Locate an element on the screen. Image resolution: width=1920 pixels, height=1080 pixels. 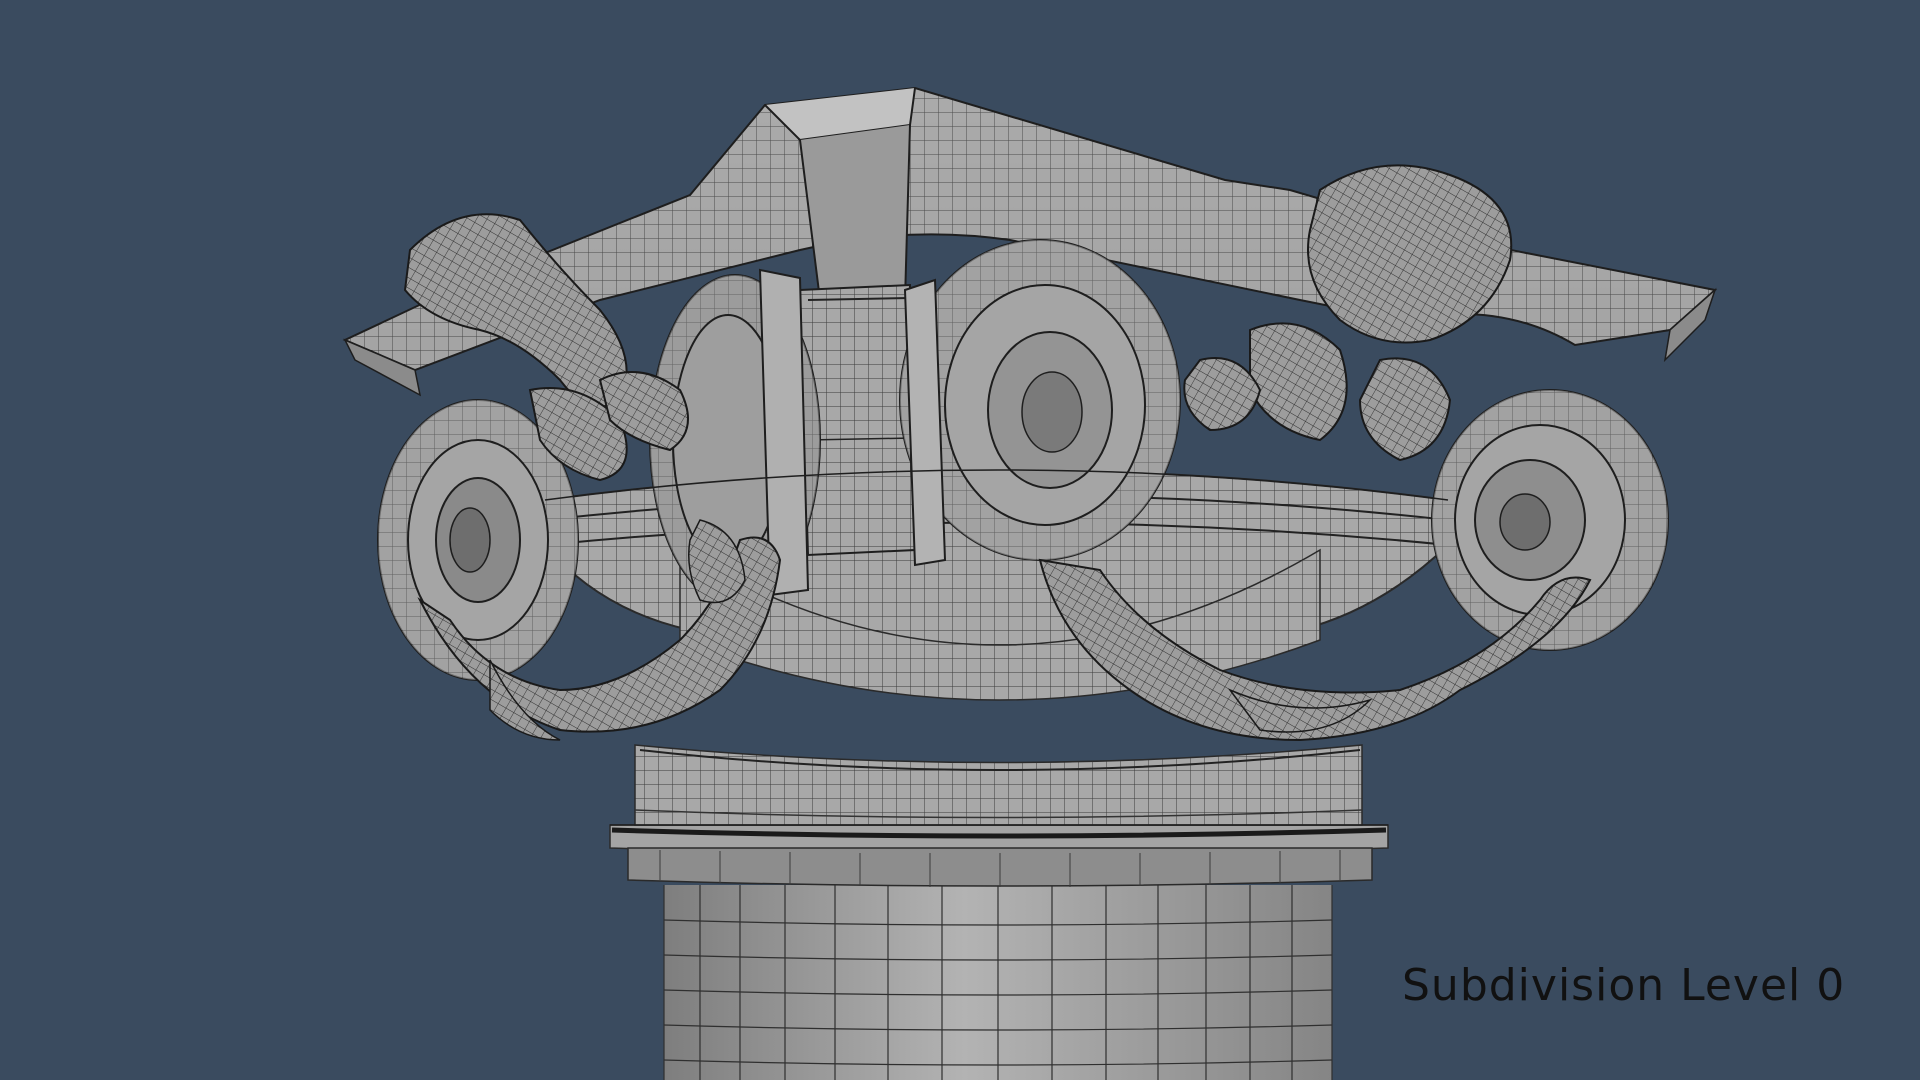
column-shaft is located at coordinates (998, 982).